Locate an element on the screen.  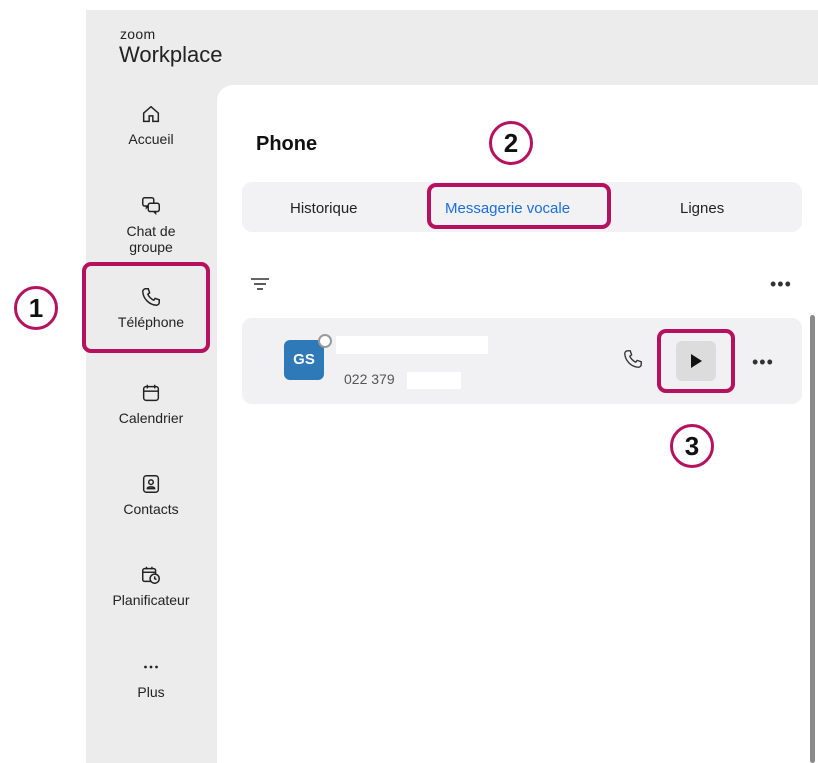
sidebar-item-label: Chat de groupe is located at coordinates (151, 239).